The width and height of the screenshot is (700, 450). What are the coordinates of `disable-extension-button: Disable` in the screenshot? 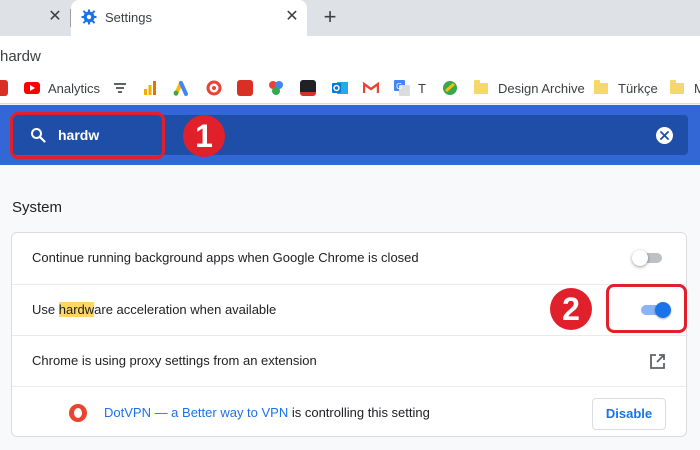 It's located at (629, 414).